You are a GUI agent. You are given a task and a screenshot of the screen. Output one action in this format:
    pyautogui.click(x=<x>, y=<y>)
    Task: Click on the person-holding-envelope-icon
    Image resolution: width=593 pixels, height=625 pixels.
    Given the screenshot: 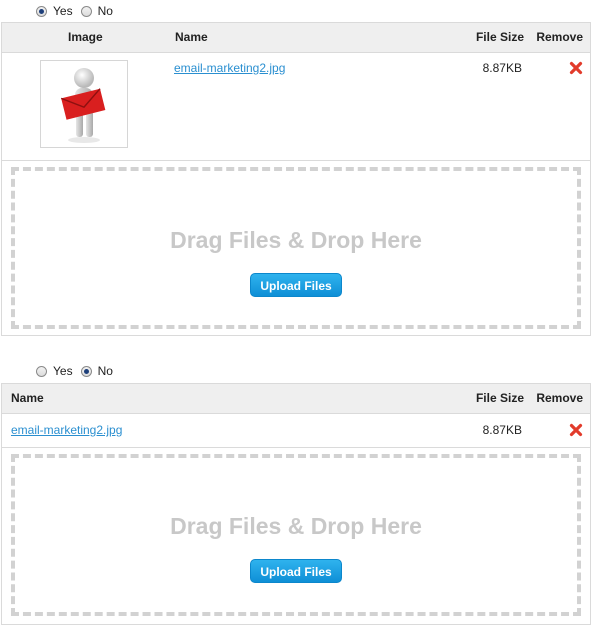 What is the action you would take?
    pyautogui.click(x=83, y=105)
    